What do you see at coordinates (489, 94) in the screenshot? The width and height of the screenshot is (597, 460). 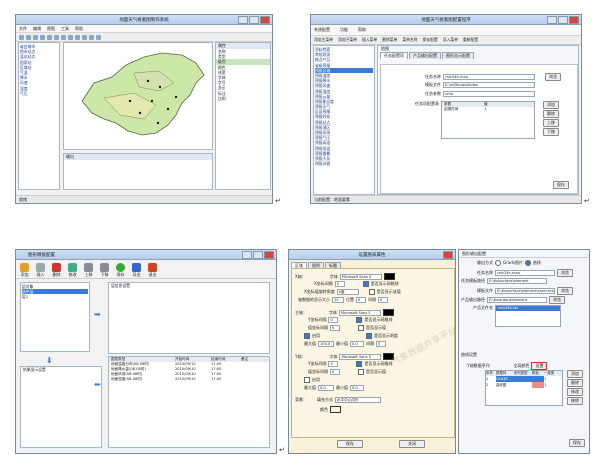 I see `task-param-input: uma` at bounding box center [489, 94].